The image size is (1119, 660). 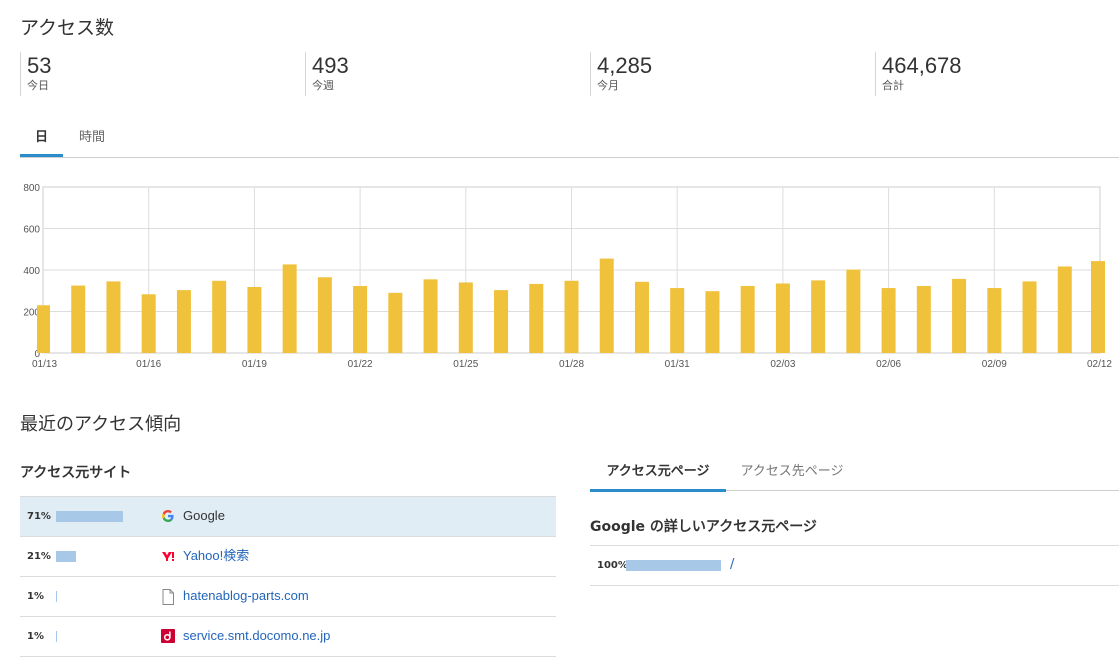 What do you see at coordinates (703, 527) in the screenshot?
I see `detail-title: Google の詳しいアクセス元ページ` at bounding box center [703, 527].